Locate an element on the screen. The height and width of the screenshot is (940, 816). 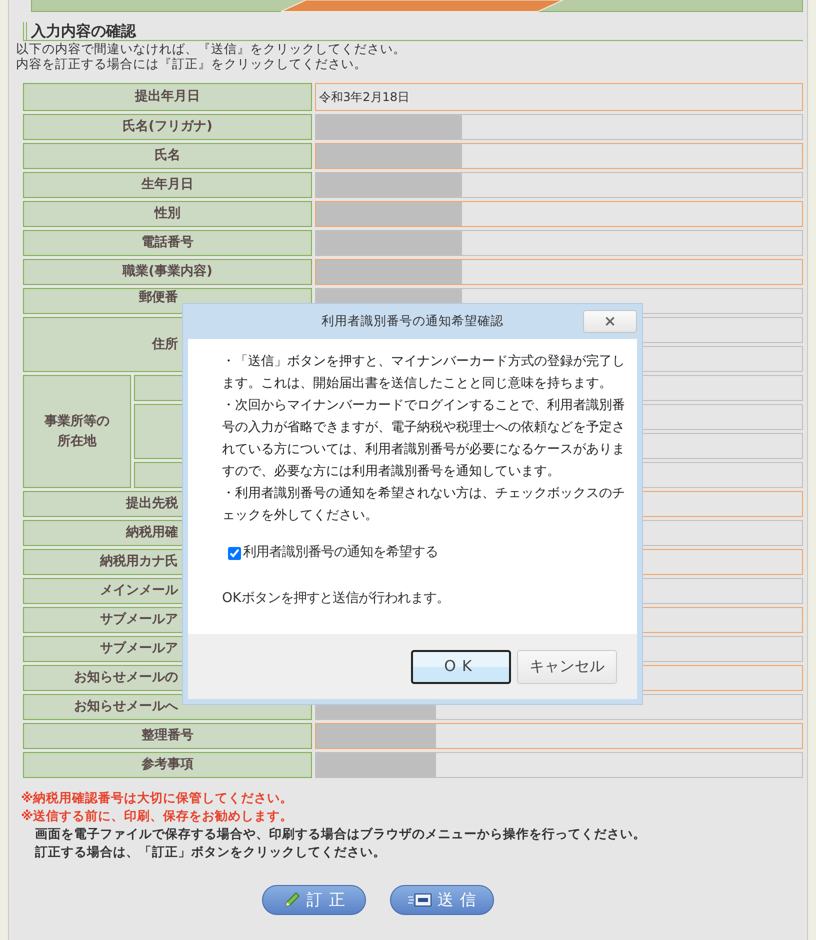
field-label: 性別 is located at coordinates (167, 214).